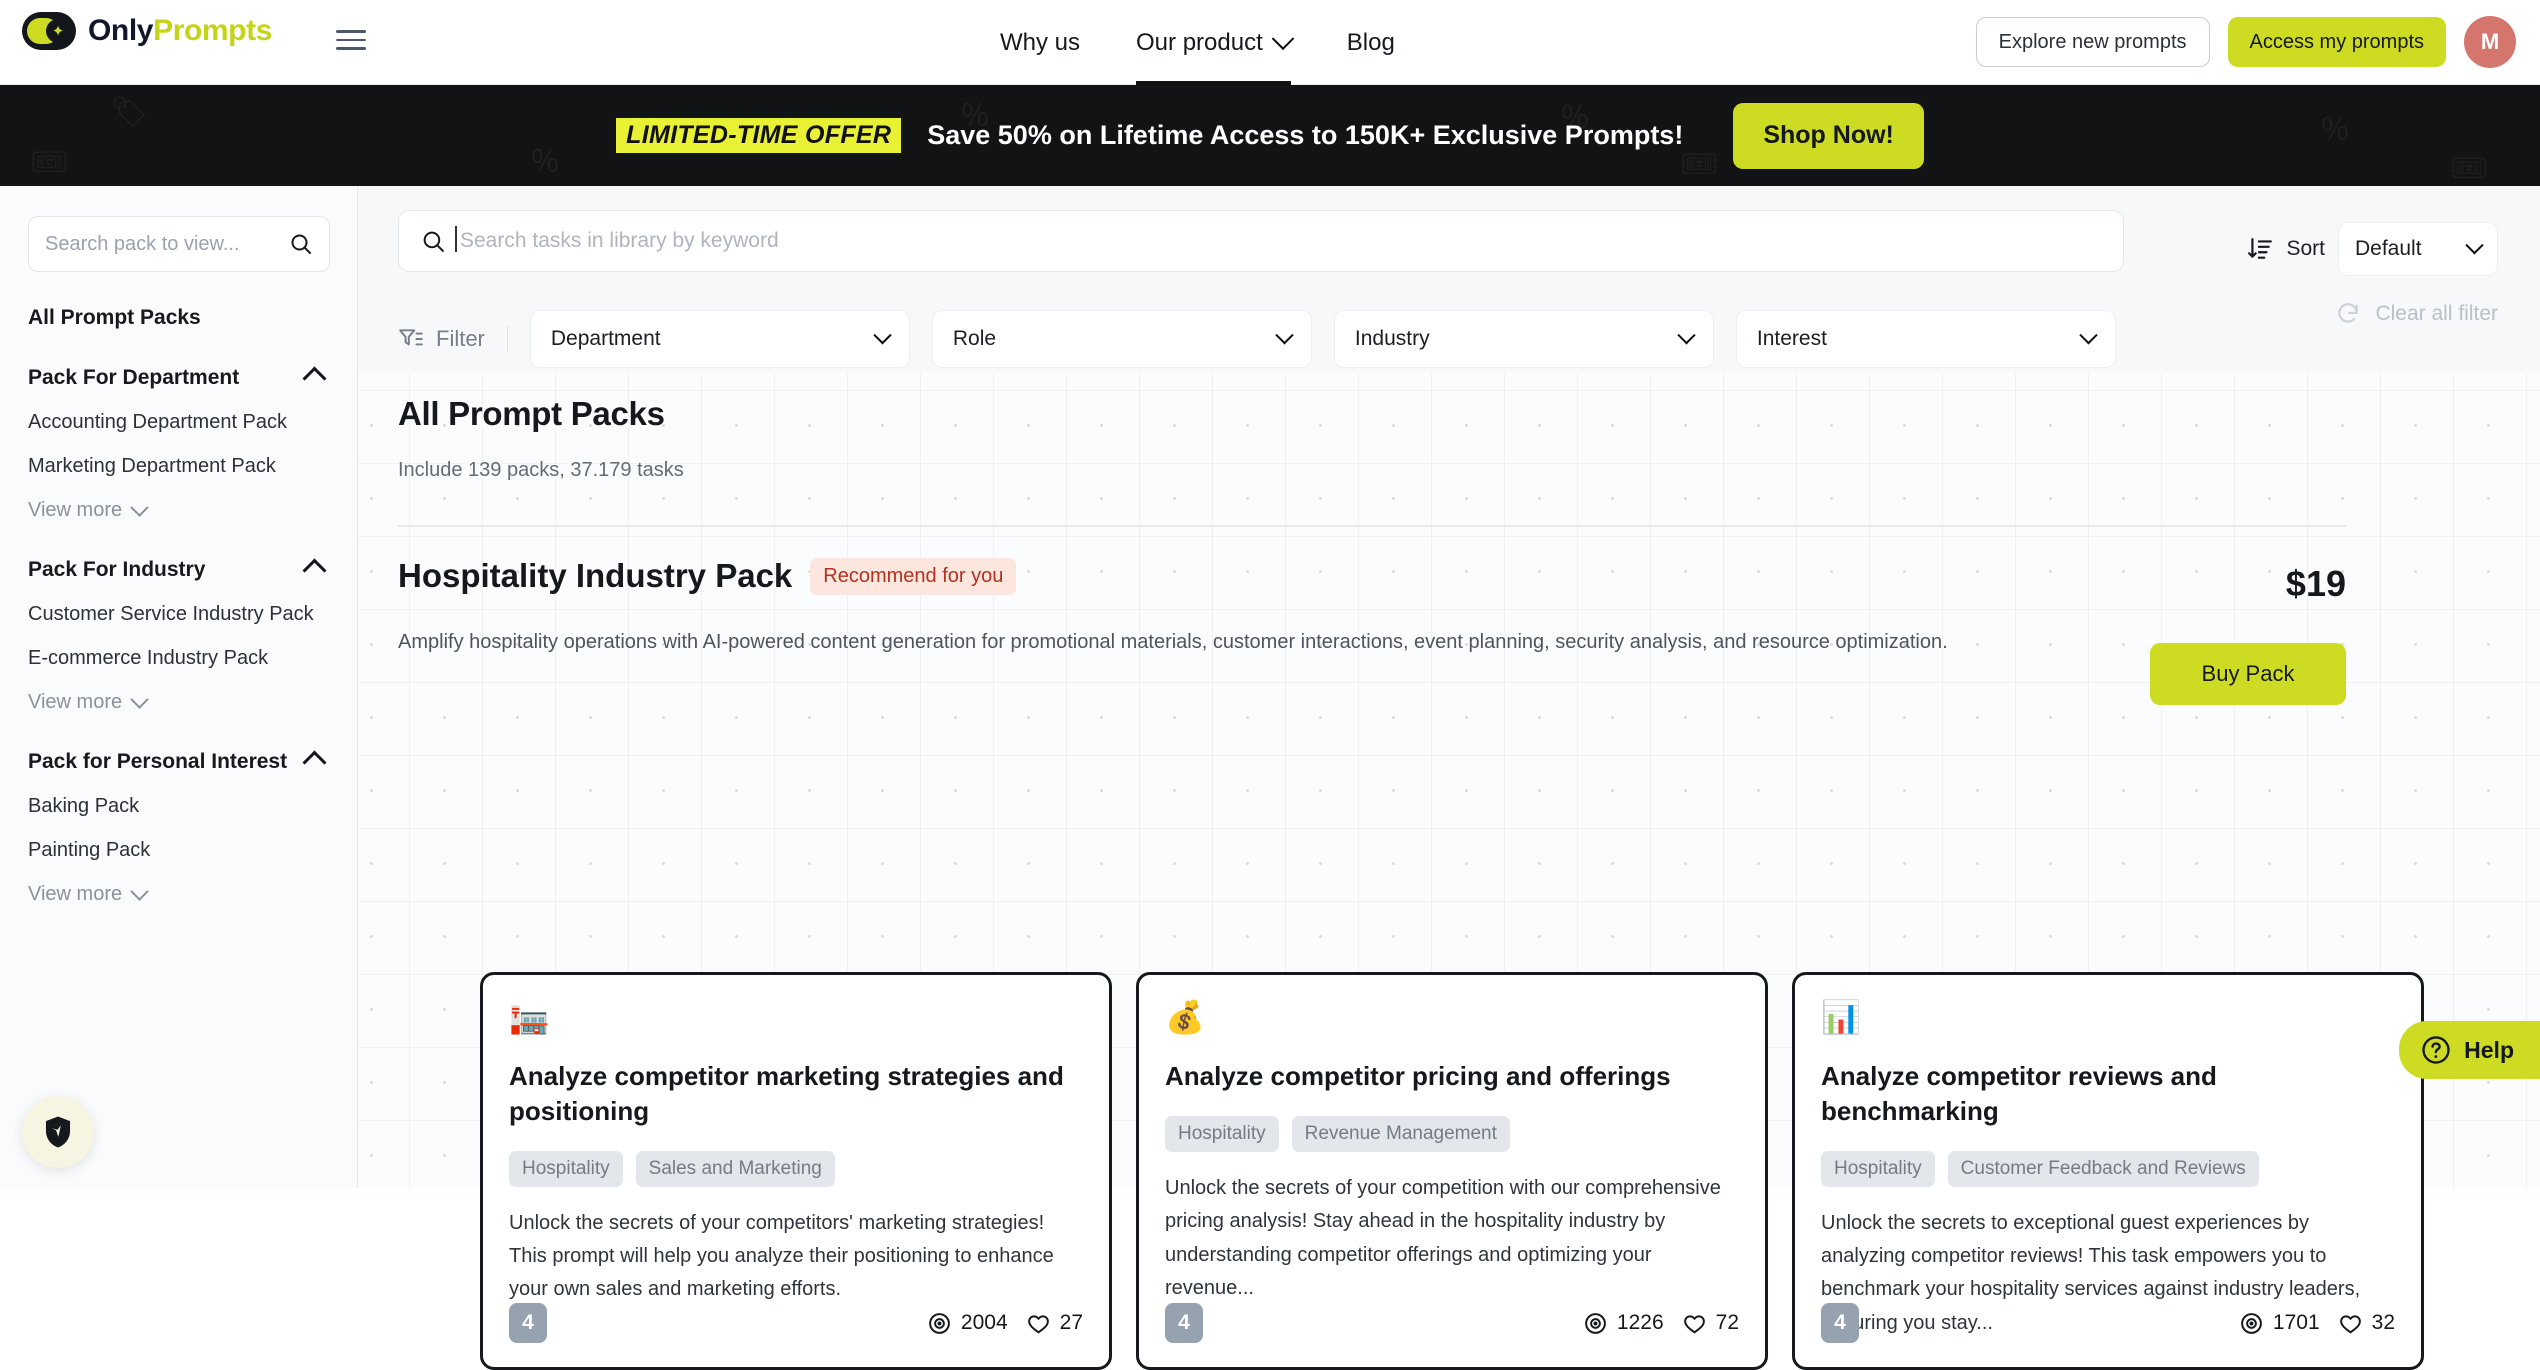 Image resolution: width=2540 pixels, height=1370 pixels. What do you see at coordinates (178, 614) in the screenshot?
I see `sidebar-item-customer-service-industry-pack: Customer Service Industry Pack` at bounding box center [178, 614].